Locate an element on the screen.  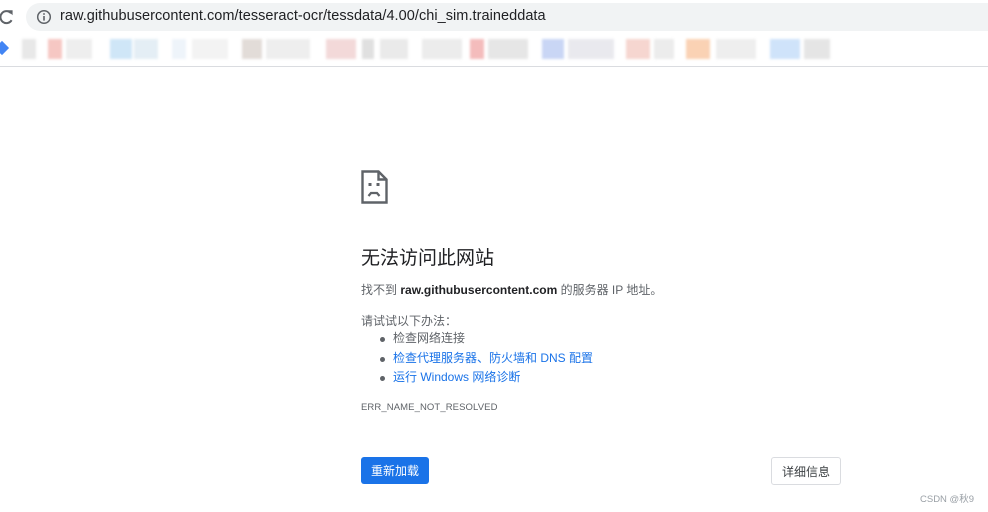
suggestion-run-diagnostics: 运行 Windows 网络诊断 is located at coordinates (477, 378).